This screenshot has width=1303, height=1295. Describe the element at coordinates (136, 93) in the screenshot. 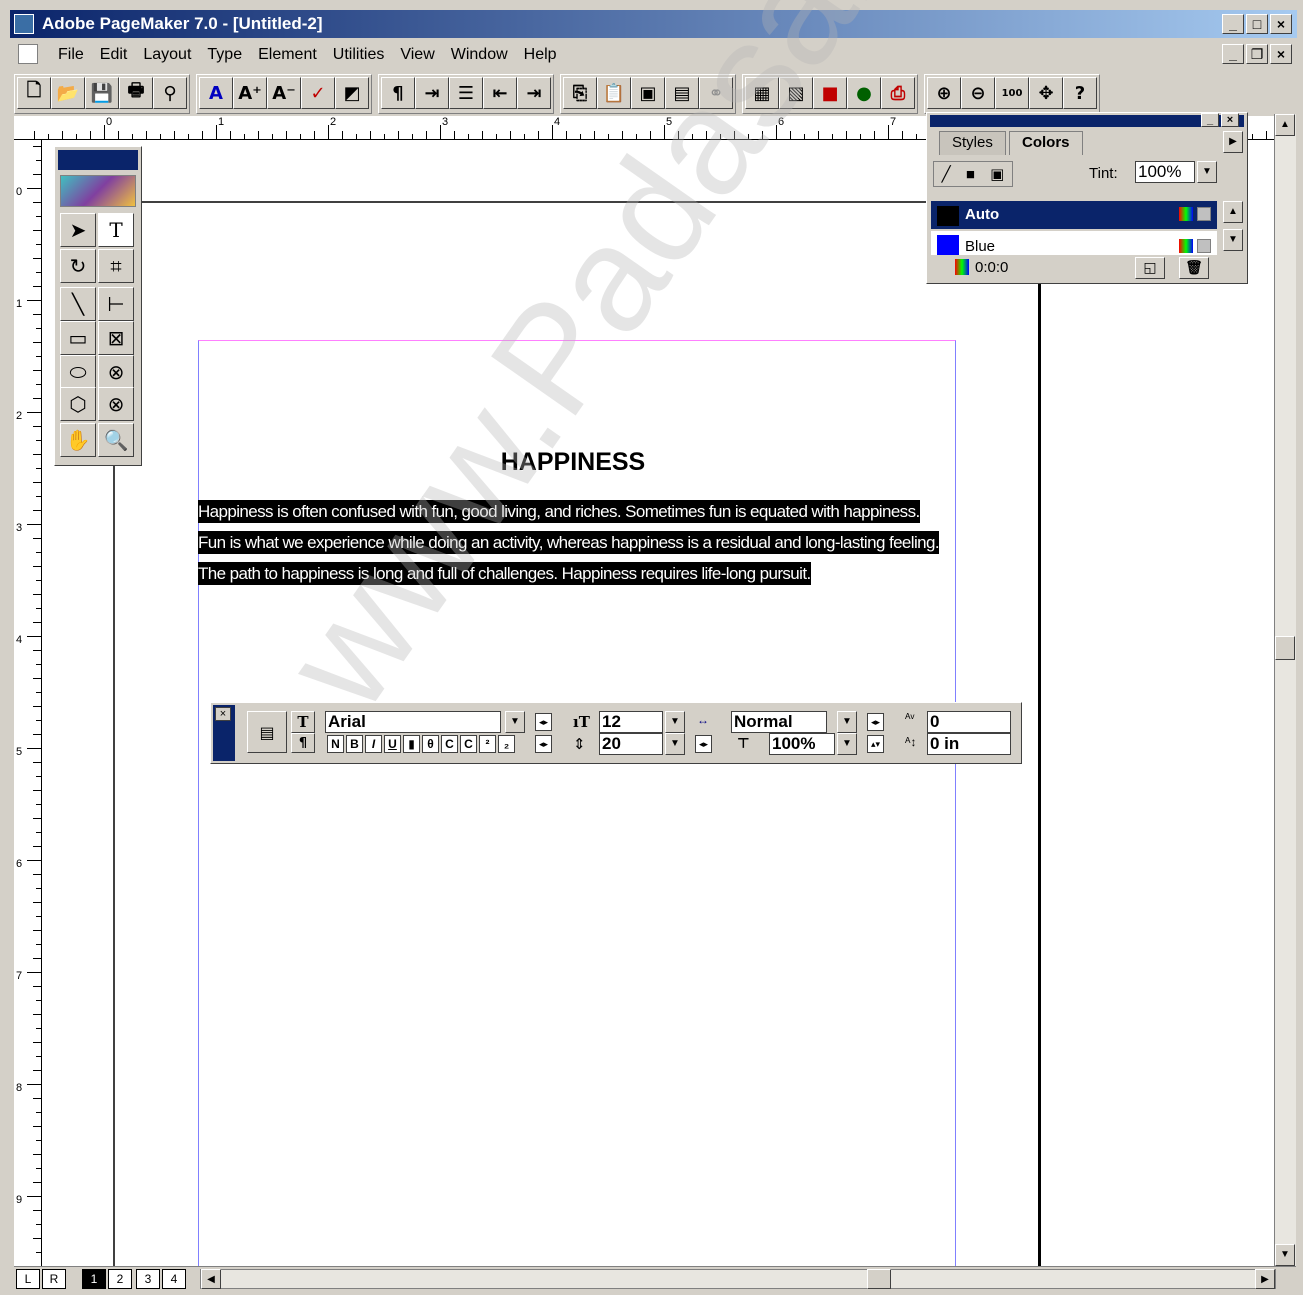

I see `print-icon: 🖶` at that location.